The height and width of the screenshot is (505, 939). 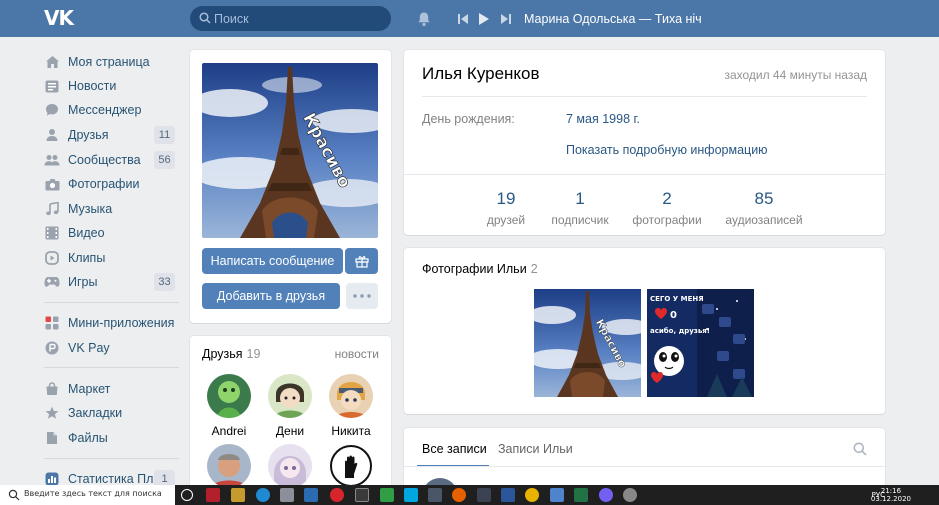 What do you see at coordinates (424, 19) in the screenshot?
I see `bell-icon` at bounding box center [424, 19].